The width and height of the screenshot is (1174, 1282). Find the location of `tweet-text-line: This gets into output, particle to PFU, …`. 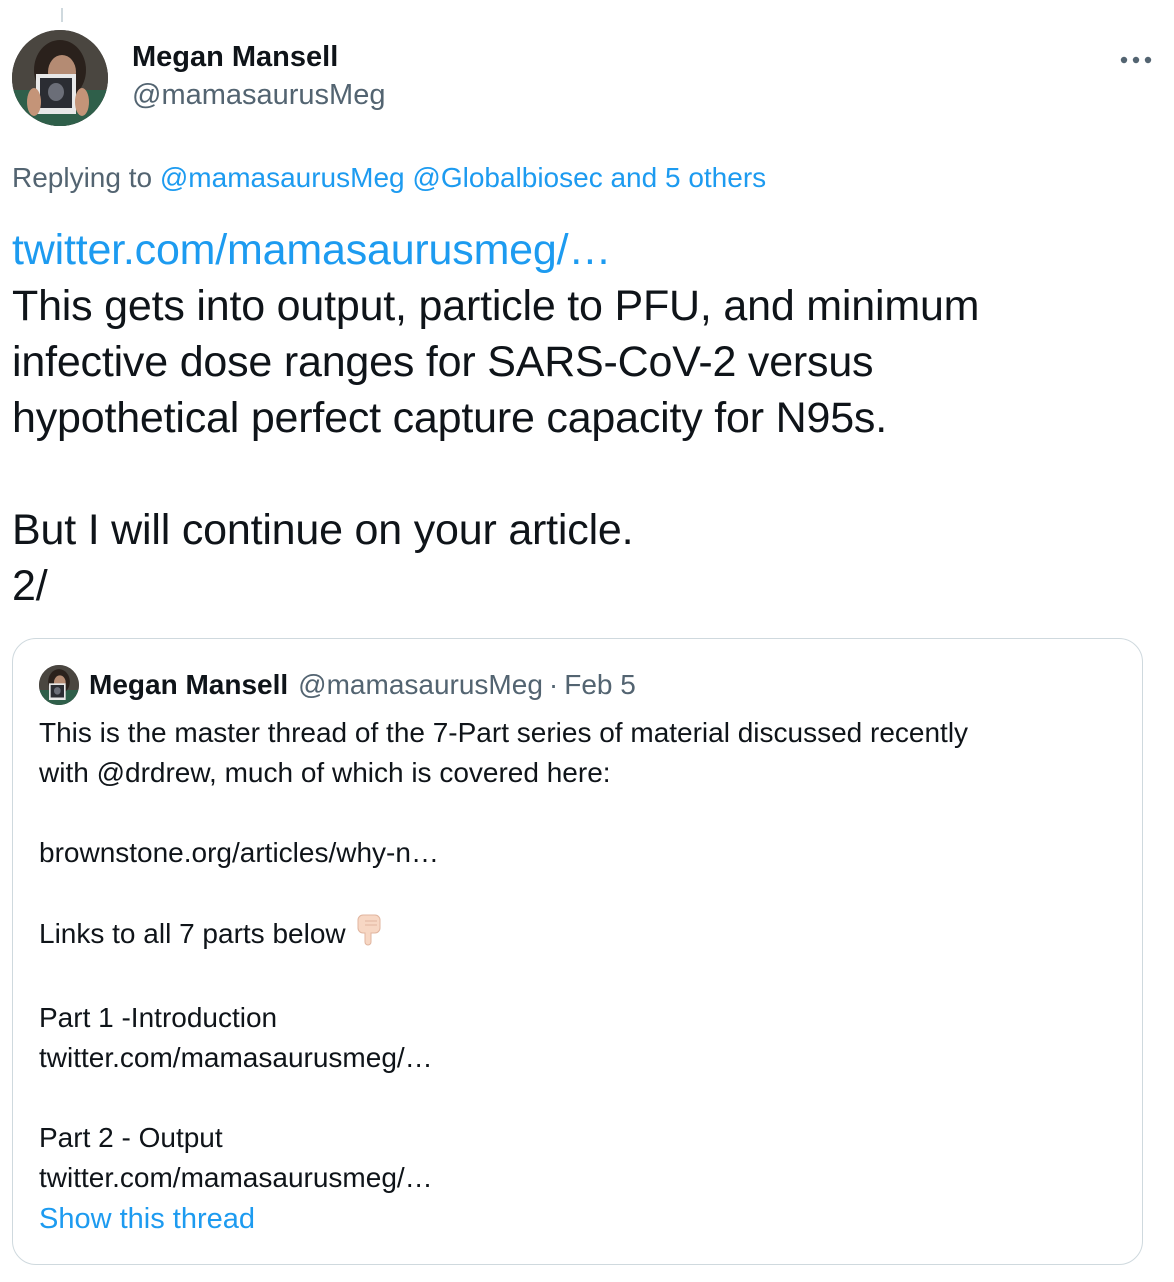

tweet-text-line: This gets into output, particle to PFU, … is located at coordinates (496, 306).